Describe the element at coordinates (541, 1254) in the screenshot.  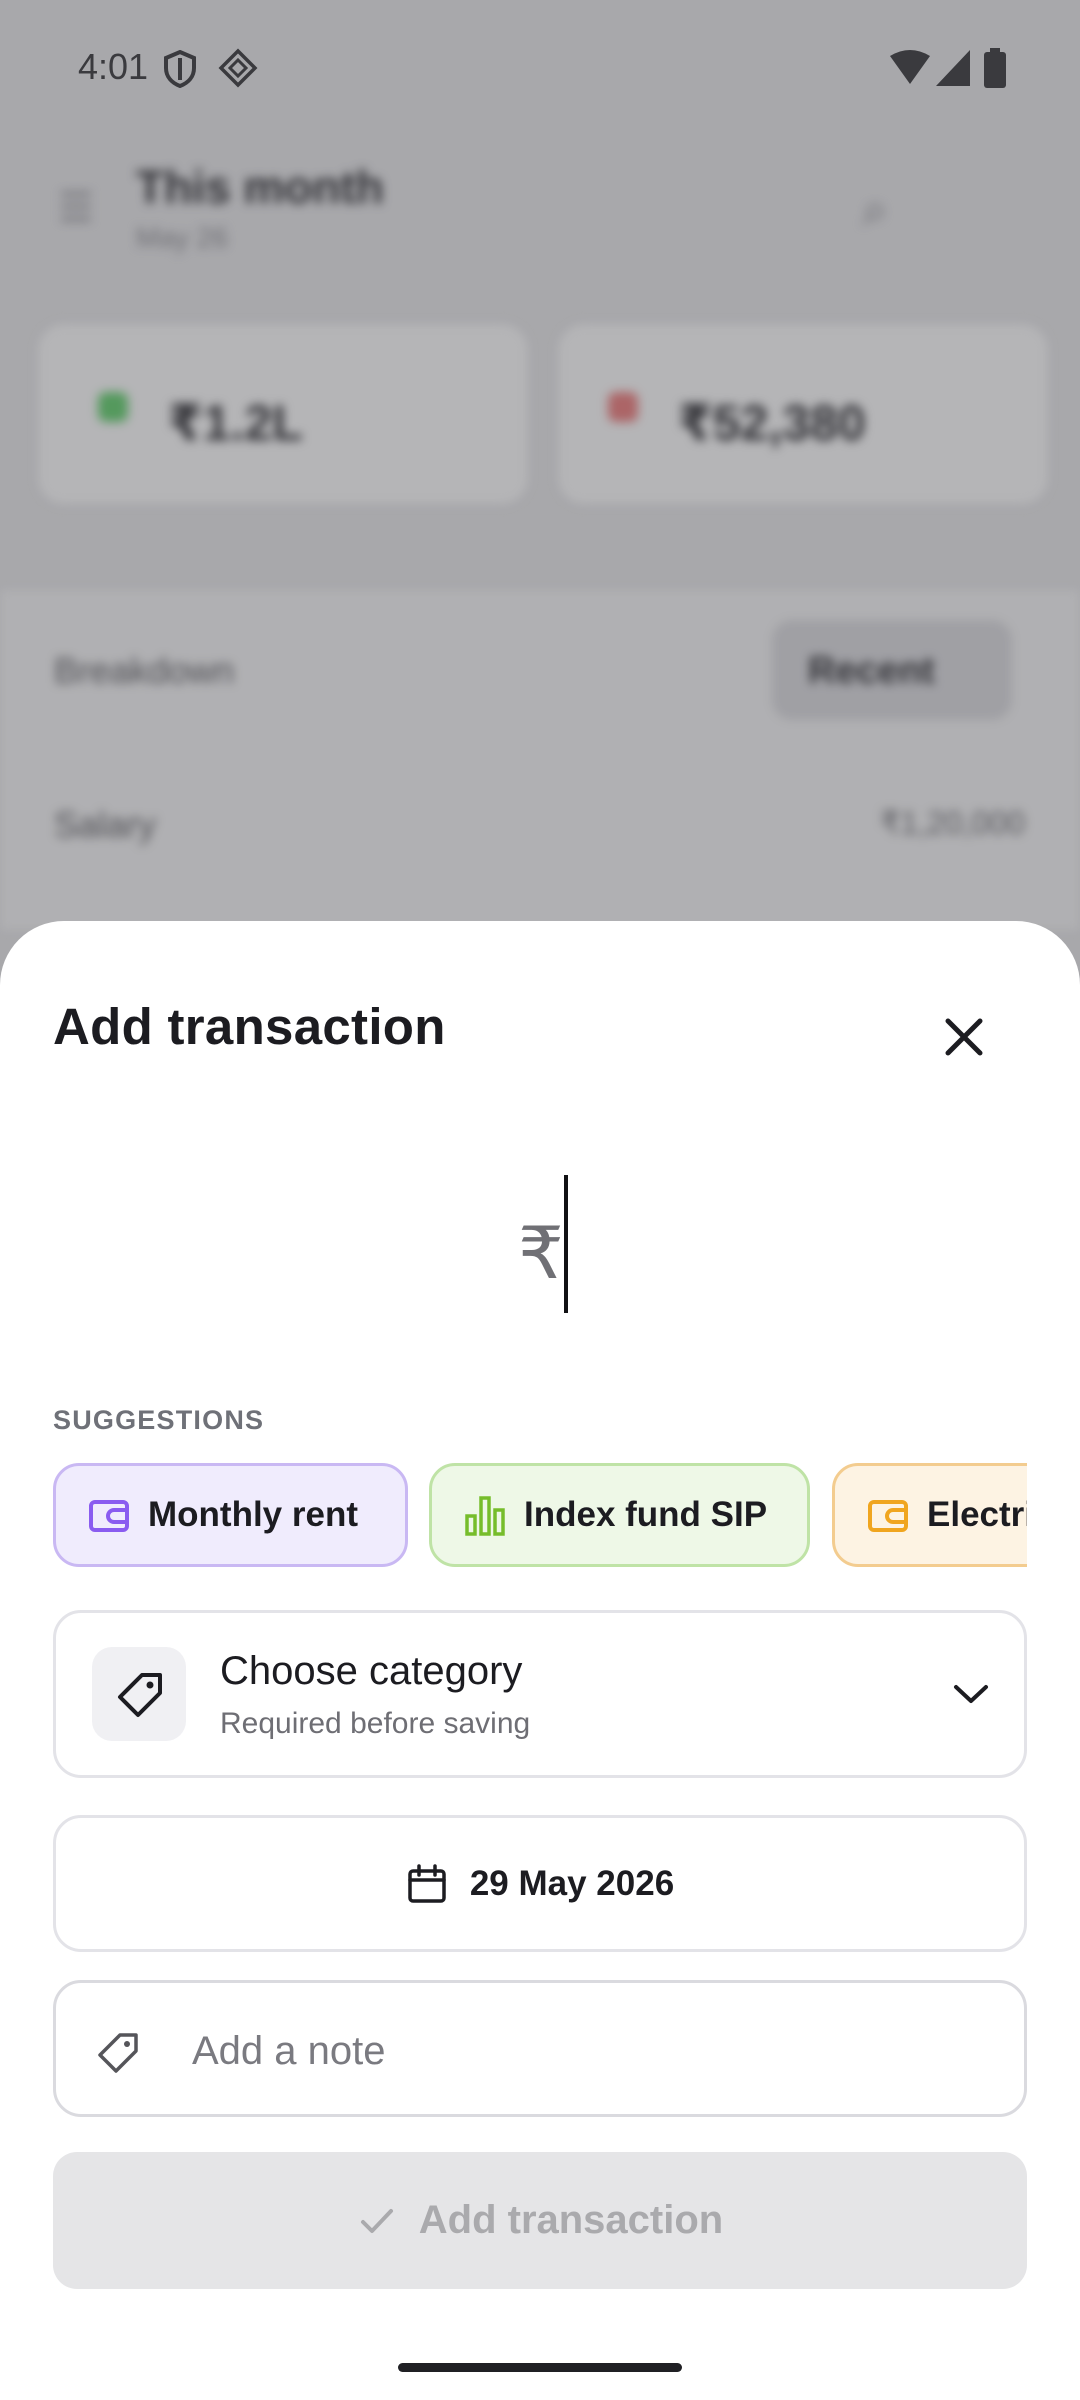
I see `currency-symbol: ₹` at that location.